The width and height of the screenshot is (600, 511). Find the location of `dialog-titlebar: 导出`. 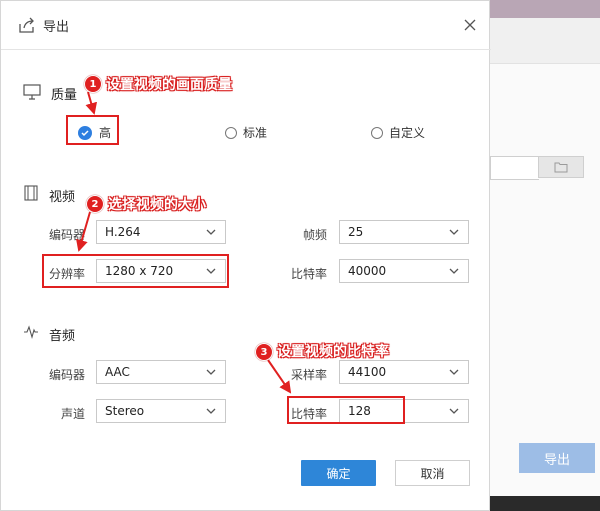

dialog-titlebar: 导出 is located at coordinates (246, 25).